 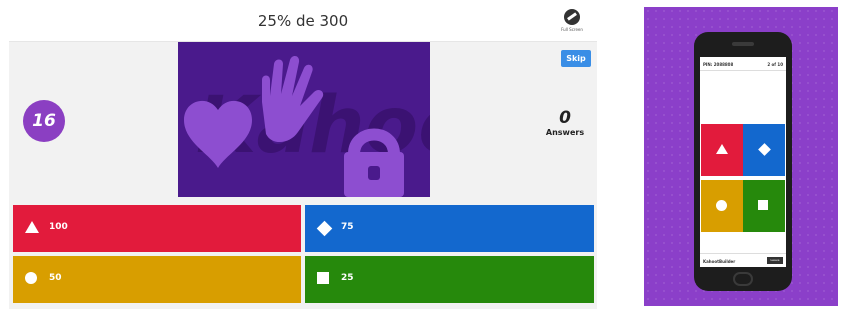 What do you see at coordinates (449, 228) in the screenshot?
I see `answer-option-diamond: 75` at bounding box center [449, 228].